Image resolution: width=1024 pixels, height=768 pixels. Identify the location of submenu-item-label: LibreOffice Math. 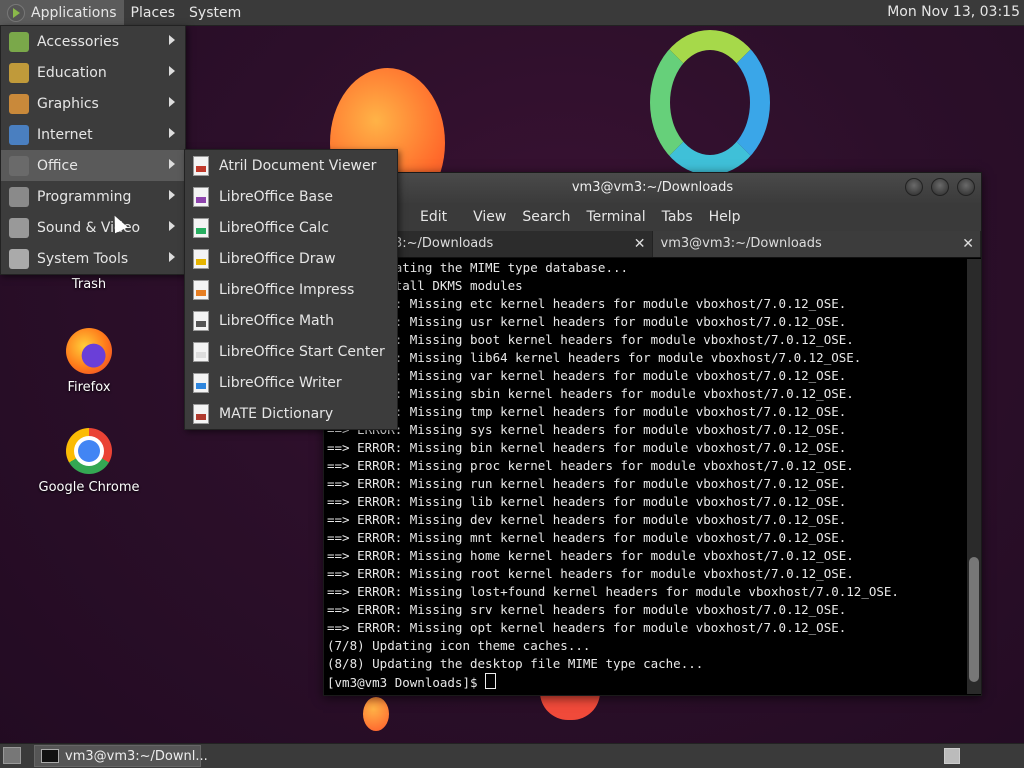
(276, 320).